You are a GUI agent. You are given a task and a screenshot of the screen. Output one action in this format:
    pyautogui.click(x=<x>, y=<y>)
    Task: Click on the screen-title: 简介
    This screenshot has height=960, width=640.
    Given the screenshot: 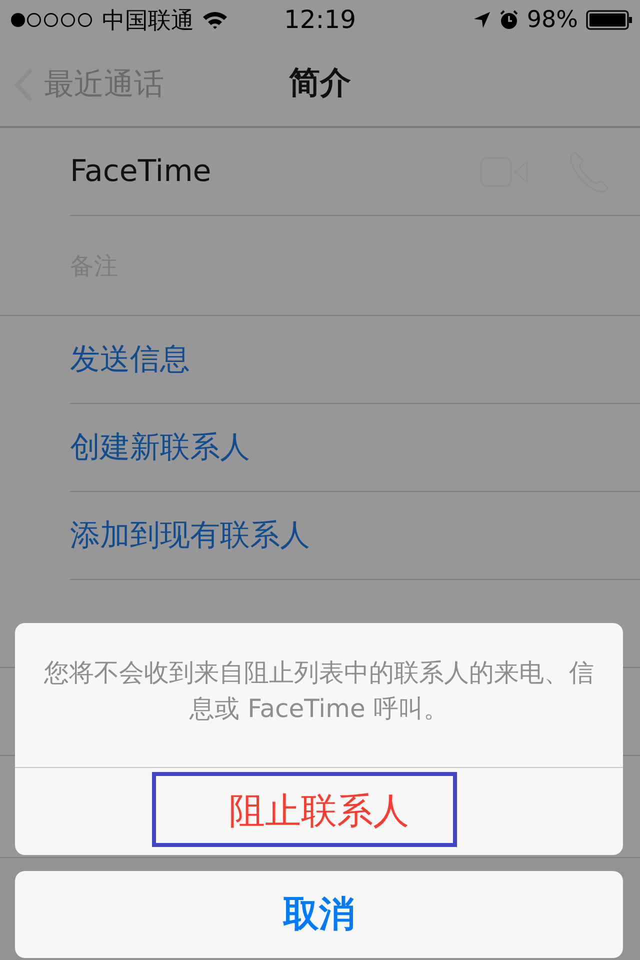 What is the action you would take?
    pyautogui.click(x=320, y=83)
    